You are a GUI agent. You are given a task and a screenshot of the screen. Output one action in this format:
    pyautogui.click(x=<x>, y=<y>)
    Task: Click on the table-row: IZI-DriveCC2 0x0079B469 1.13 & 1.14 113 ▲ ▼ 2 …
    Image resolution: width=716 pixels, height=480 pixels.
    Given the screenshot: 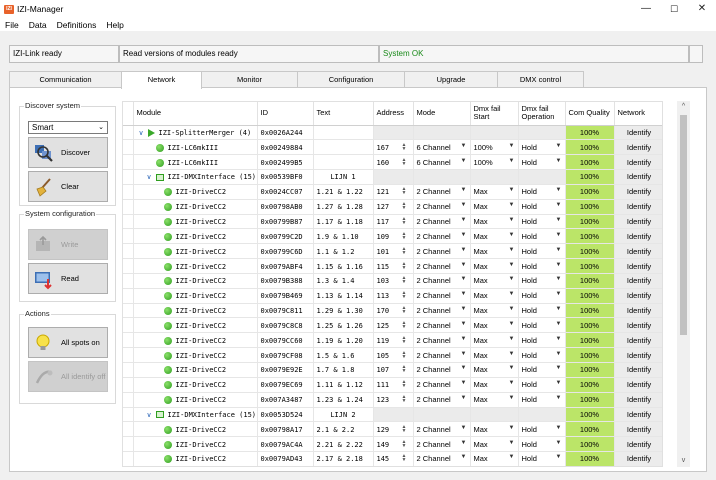 What is the action you would take?
    pyautogui.click(x=392, y=296)
    